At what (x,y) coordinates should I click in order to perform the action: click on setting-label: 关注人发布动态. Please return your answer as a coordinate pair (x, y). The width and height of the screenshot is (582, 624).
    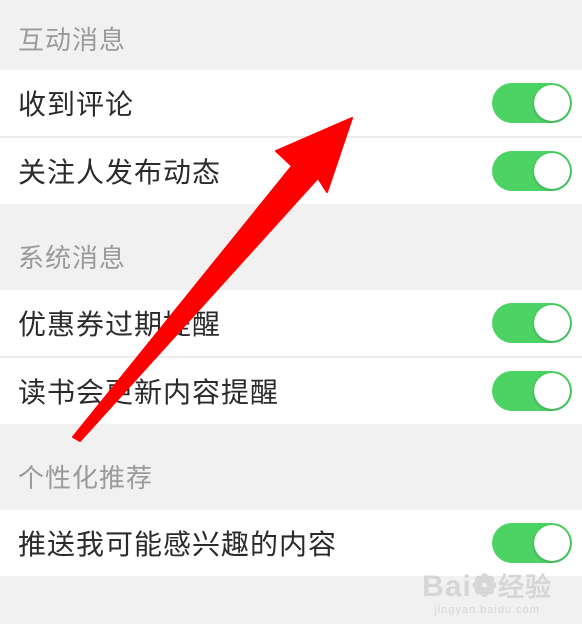
    Looking at the image, I should click on (120, 172).